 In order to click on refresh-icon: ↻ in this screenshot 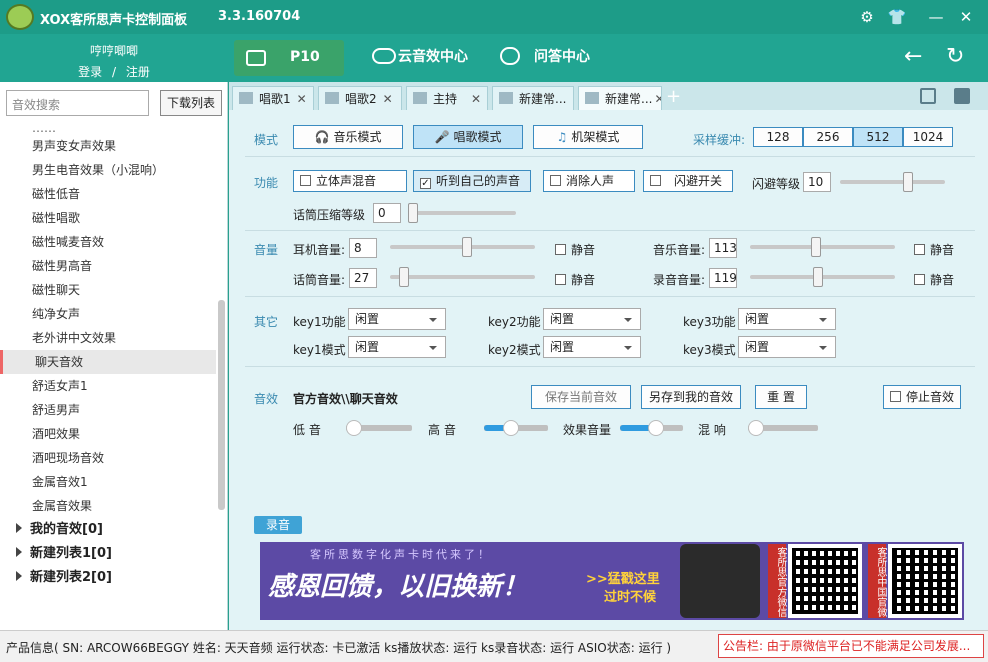, I will do `click(955, 56)`.